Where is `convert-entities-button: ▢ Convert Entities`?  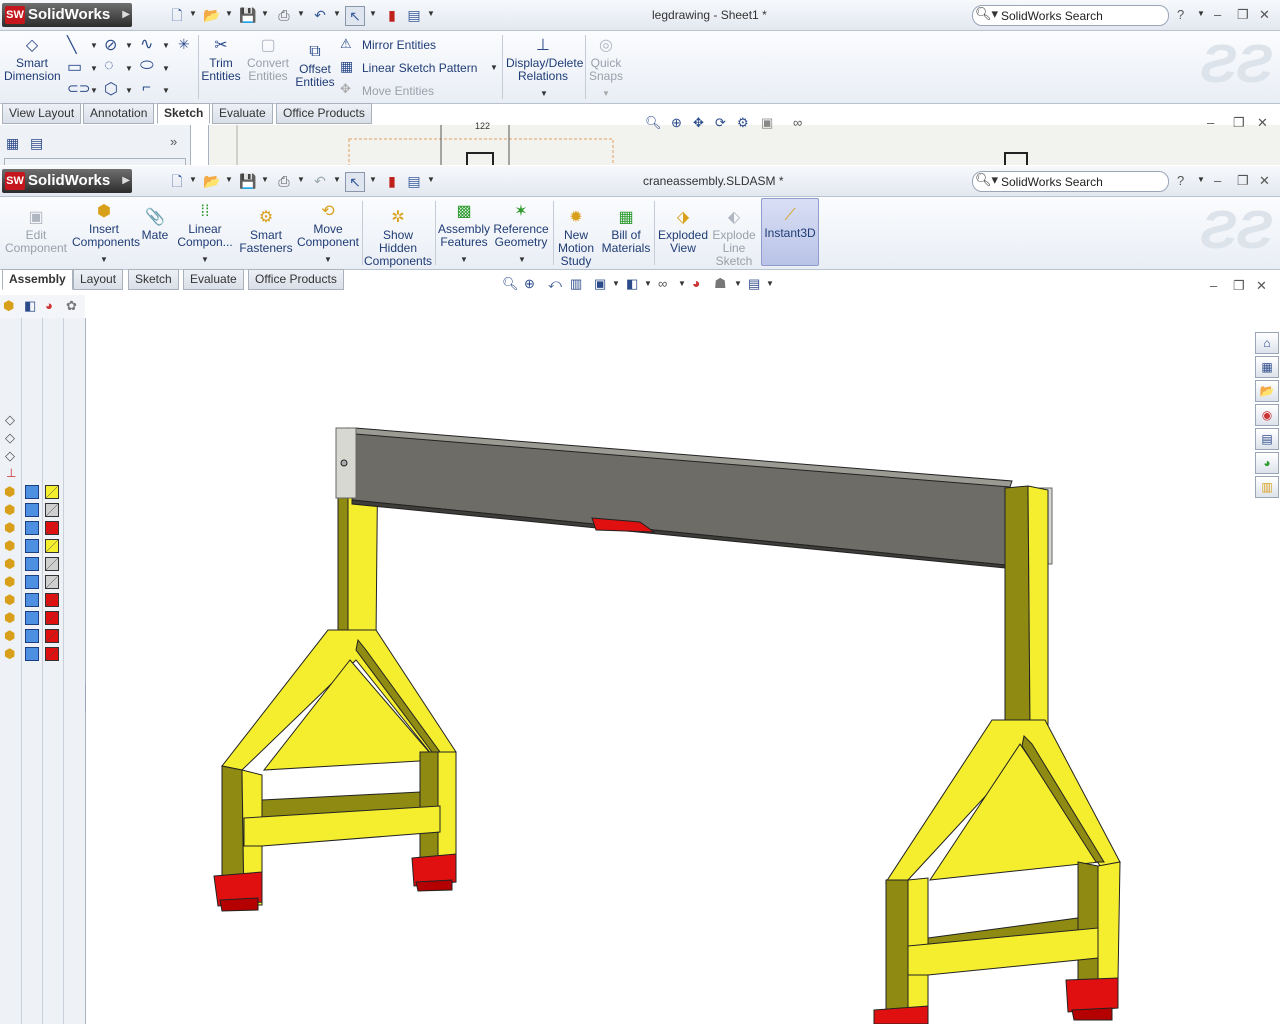 convert-entities-button: ▢ Convert Entities is located at coordinates (268, 60).